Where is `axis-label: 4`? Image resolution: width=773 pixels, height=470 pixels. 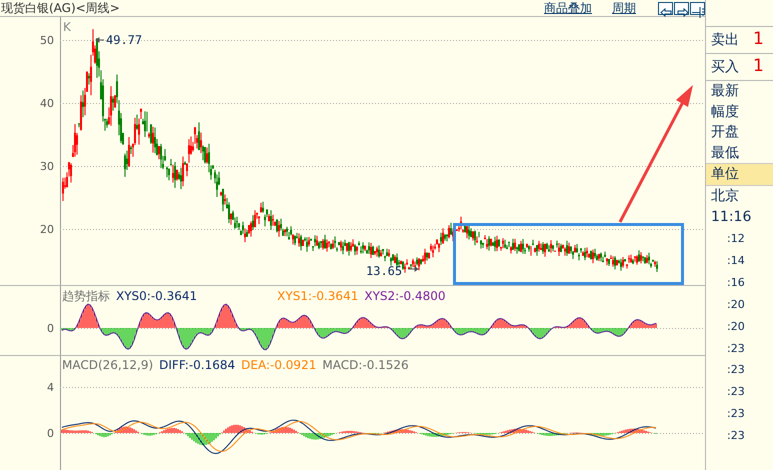 axis-label: 4 is located at coordinates (50, 387).